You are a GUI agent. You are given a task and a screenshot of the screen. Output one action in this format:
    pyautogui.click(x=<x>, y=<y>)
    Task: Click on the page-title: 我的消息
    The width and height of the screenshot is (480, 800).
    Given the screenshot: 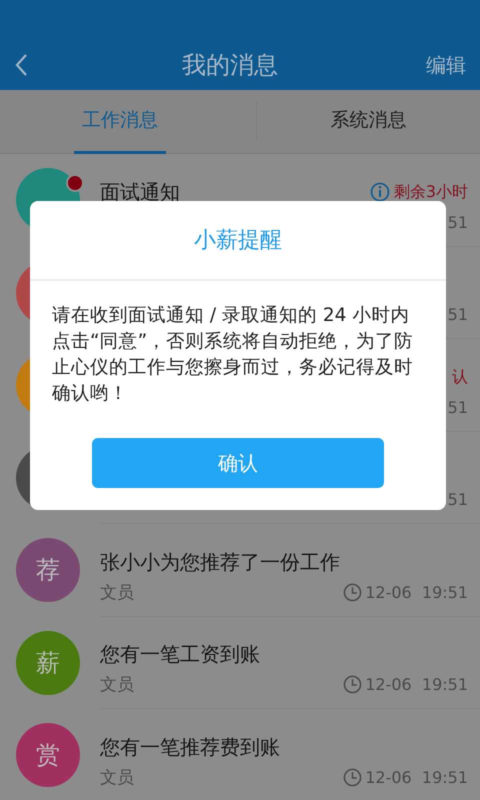 What is the action you would take?
    pyautogui.click(x=230, y=65)
    